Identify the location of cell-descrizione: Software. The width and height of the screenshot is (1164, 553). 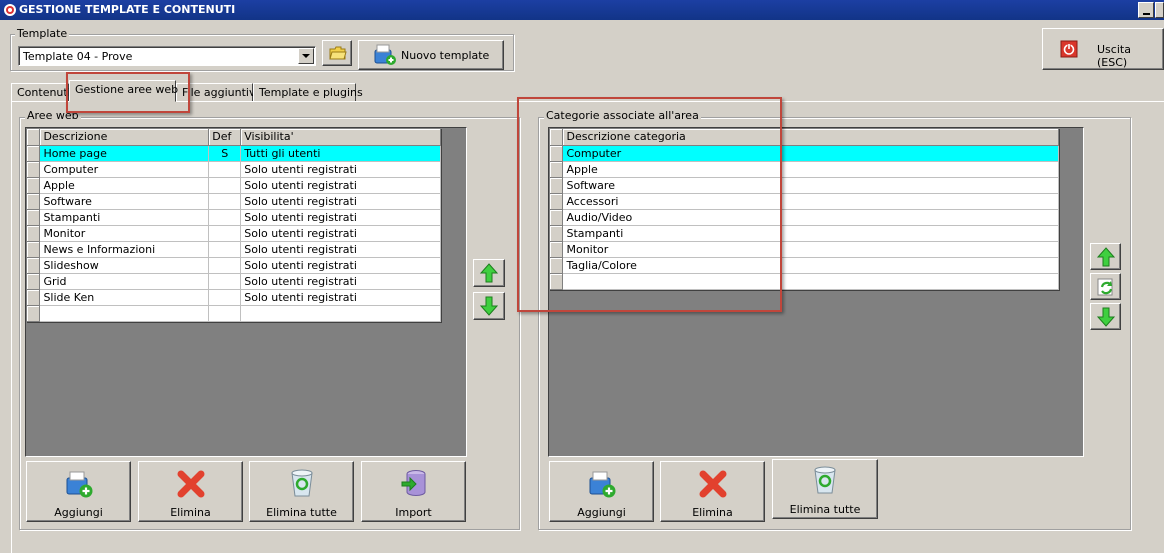
(124, 201).